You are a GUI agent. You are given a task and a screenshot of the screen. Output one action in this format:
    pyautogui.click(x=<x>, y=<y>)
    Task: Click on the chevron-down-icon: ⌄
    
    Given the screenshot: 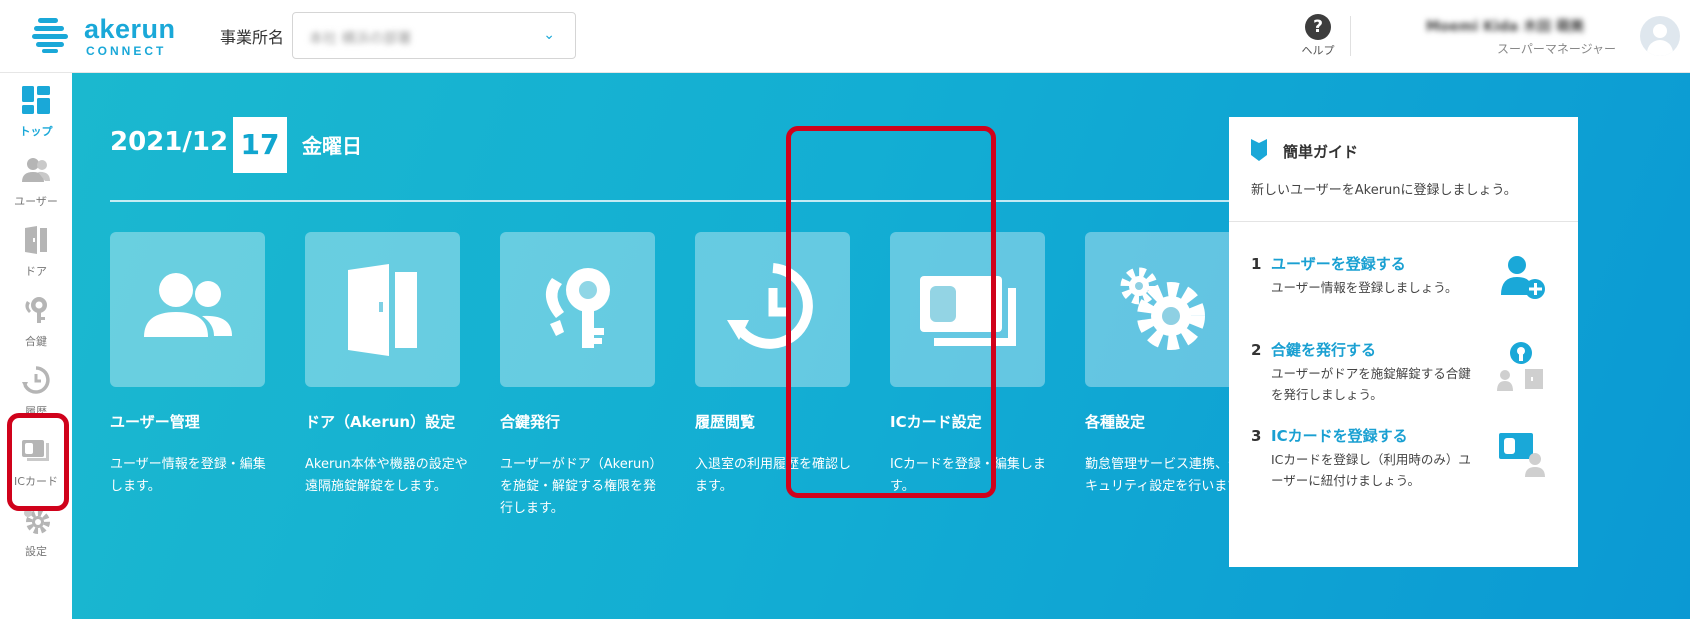 What is the action you would take?
    pyautogui.click(x=549, y=35)
    